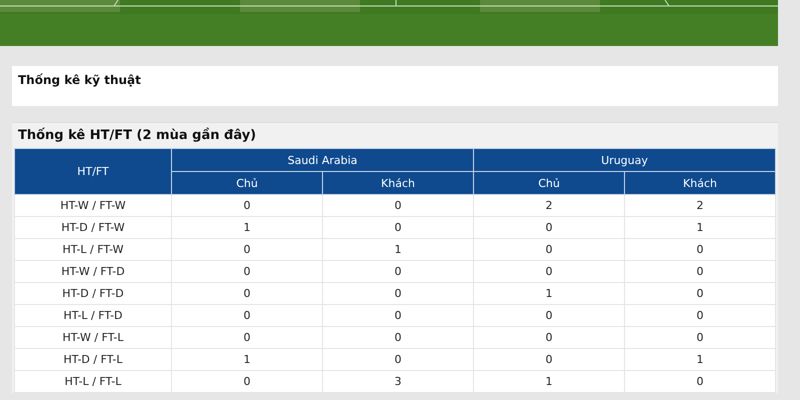 This screenshot has width=800, height=400. What do you see at coordinates (93, 381) in the screenshot?
I see `table-cell: HT-L / FT-L` at bounding box center [93, 381].